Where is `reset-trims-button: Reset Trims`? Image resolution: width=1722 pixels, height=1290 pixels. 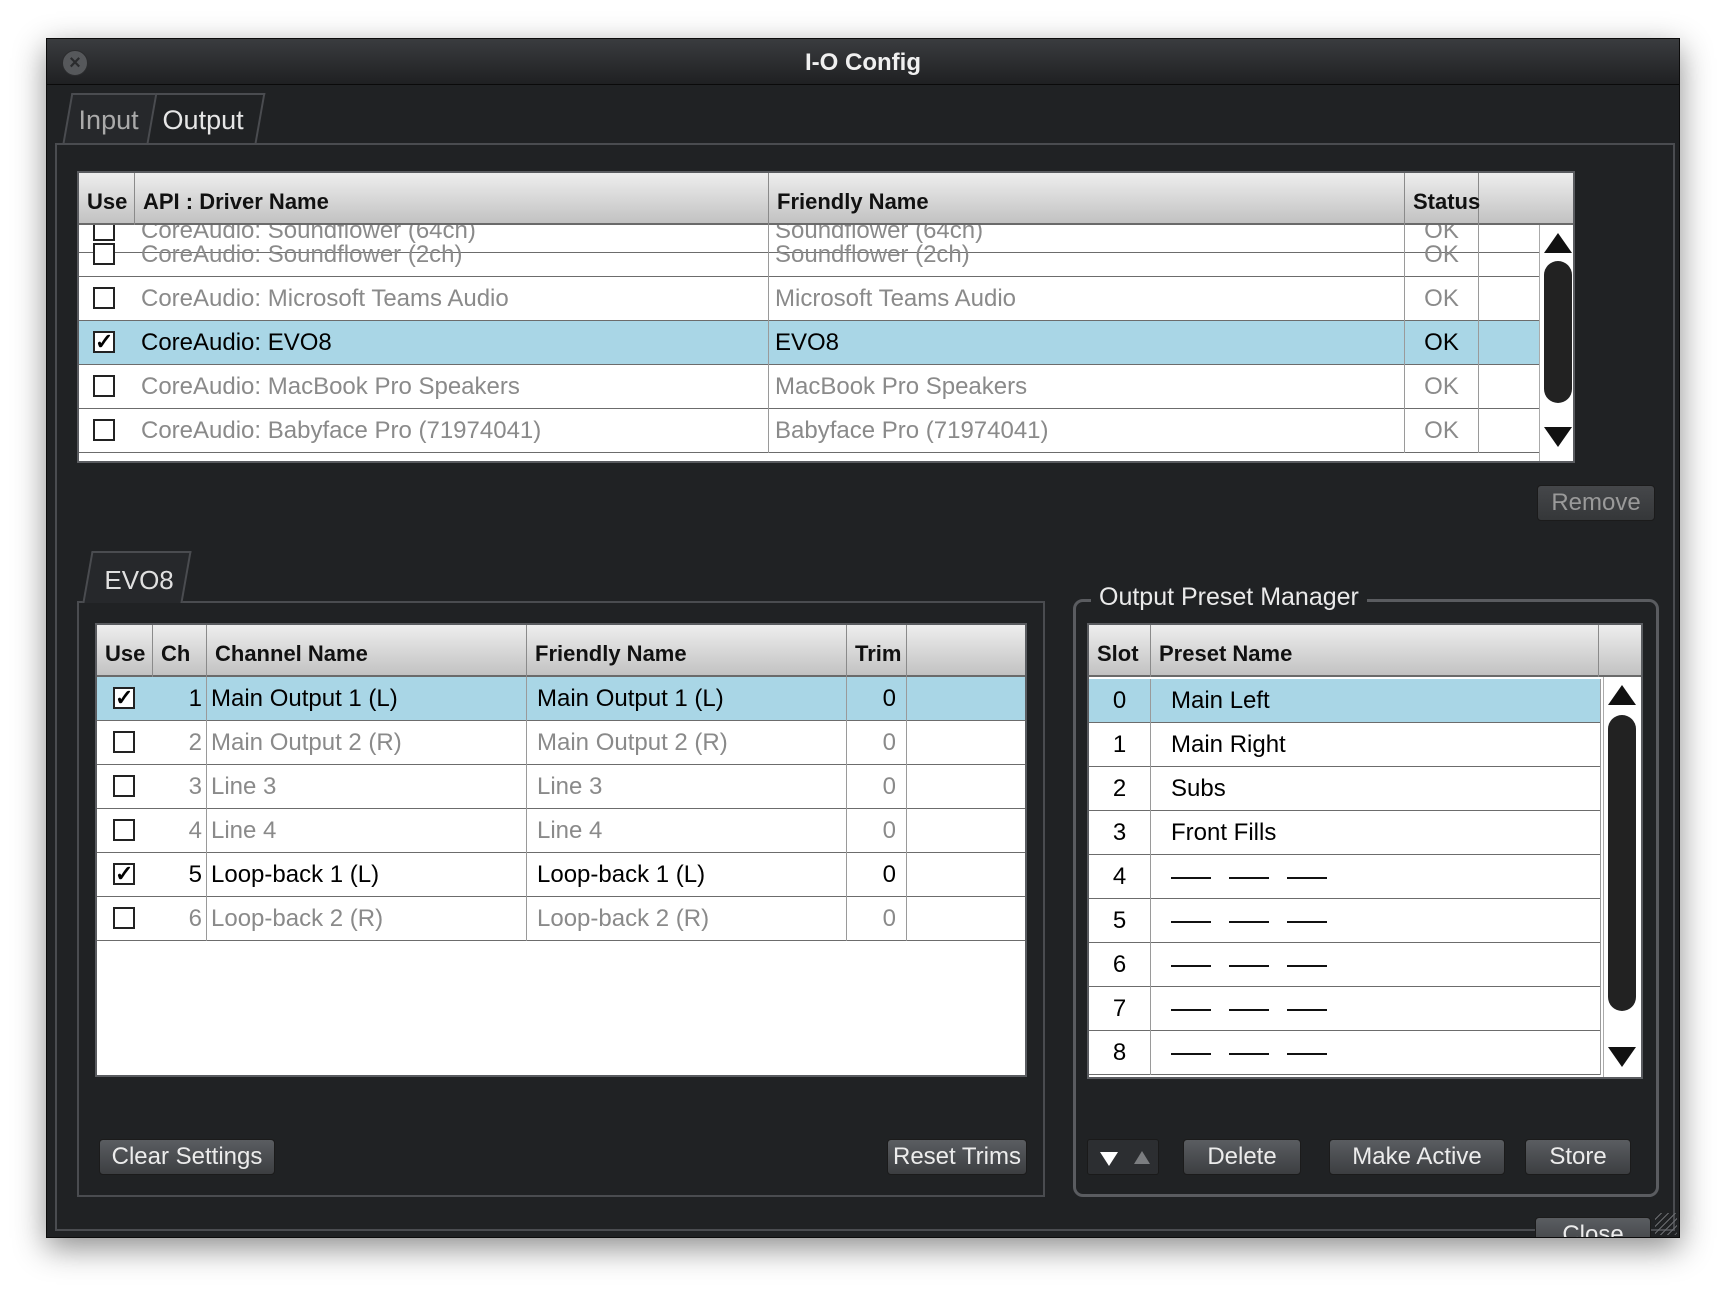 reset-trims-button: Reset Trims is located at coordinates (957, 1157).